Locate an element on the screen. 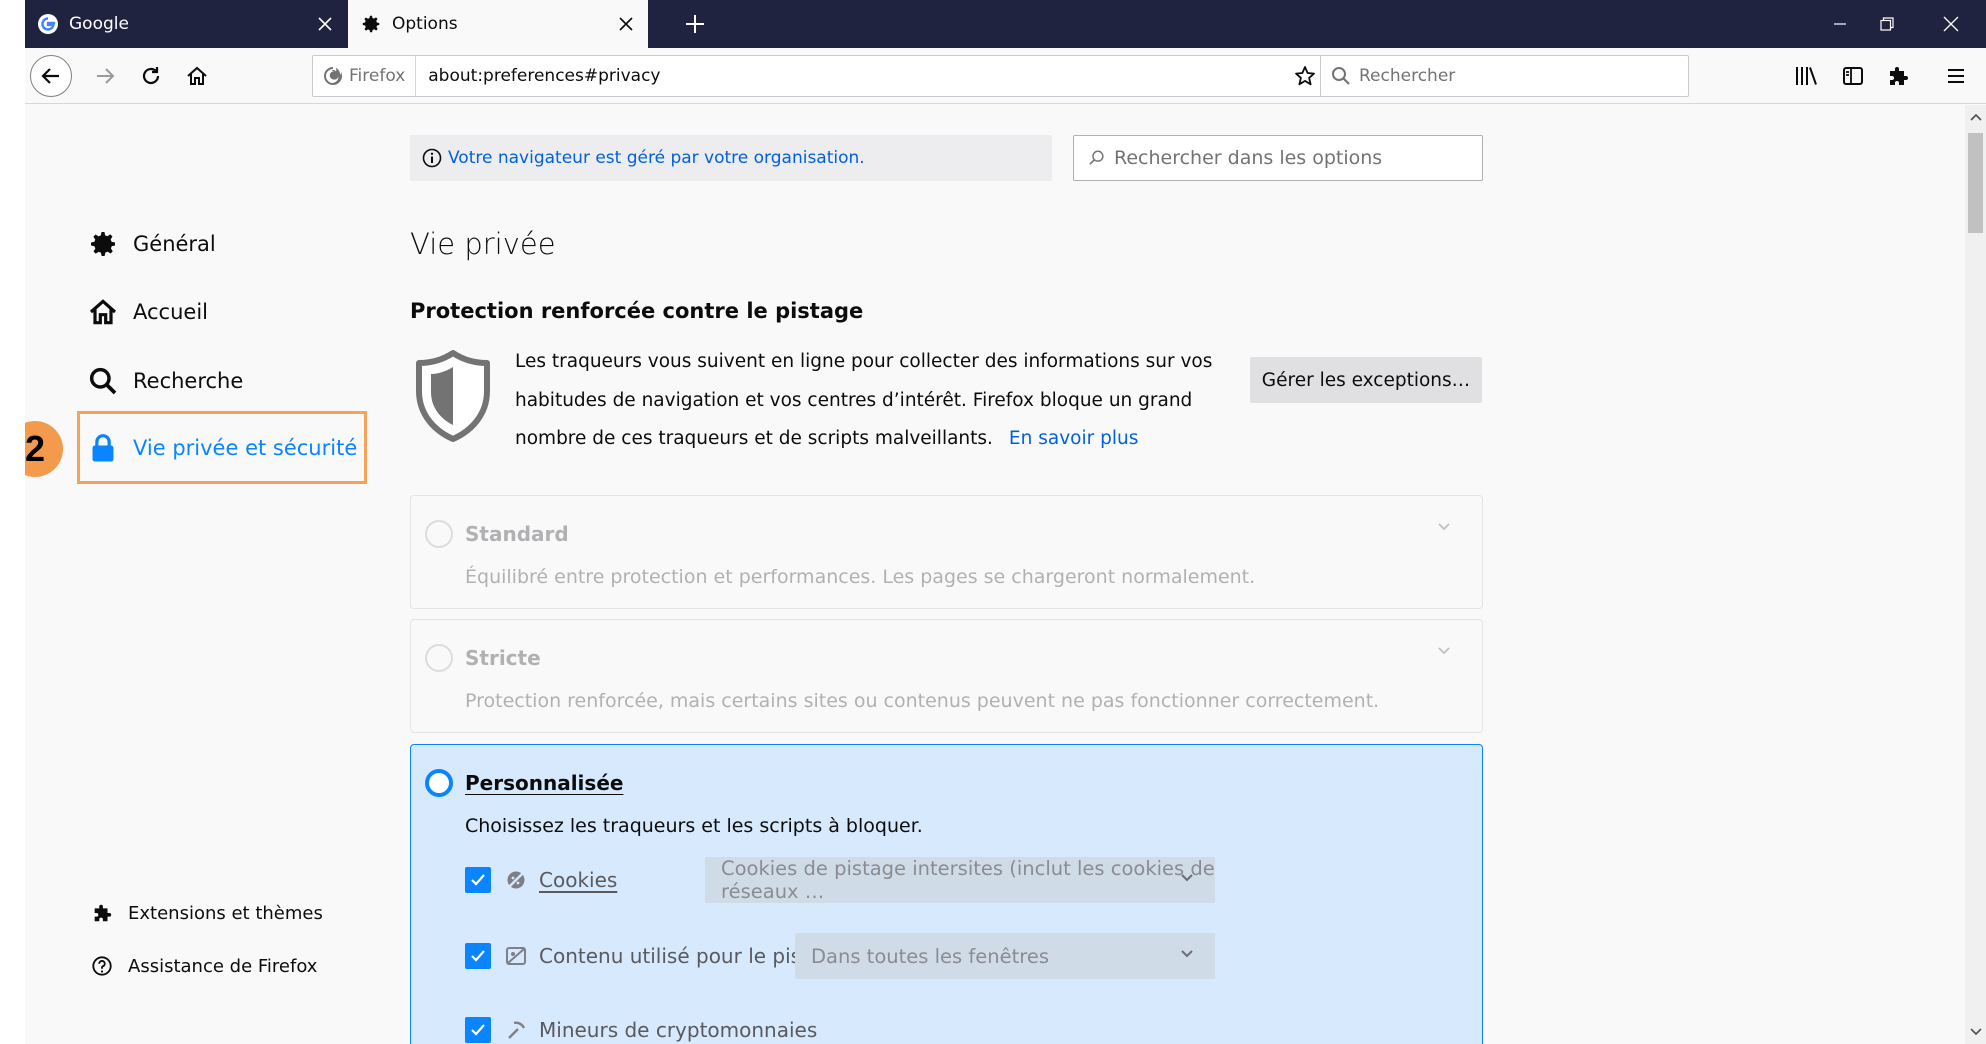 This screenshot has width=1986, height=1044. cookies-checkbox-row: Cookies is located at coordinates (541, 880).